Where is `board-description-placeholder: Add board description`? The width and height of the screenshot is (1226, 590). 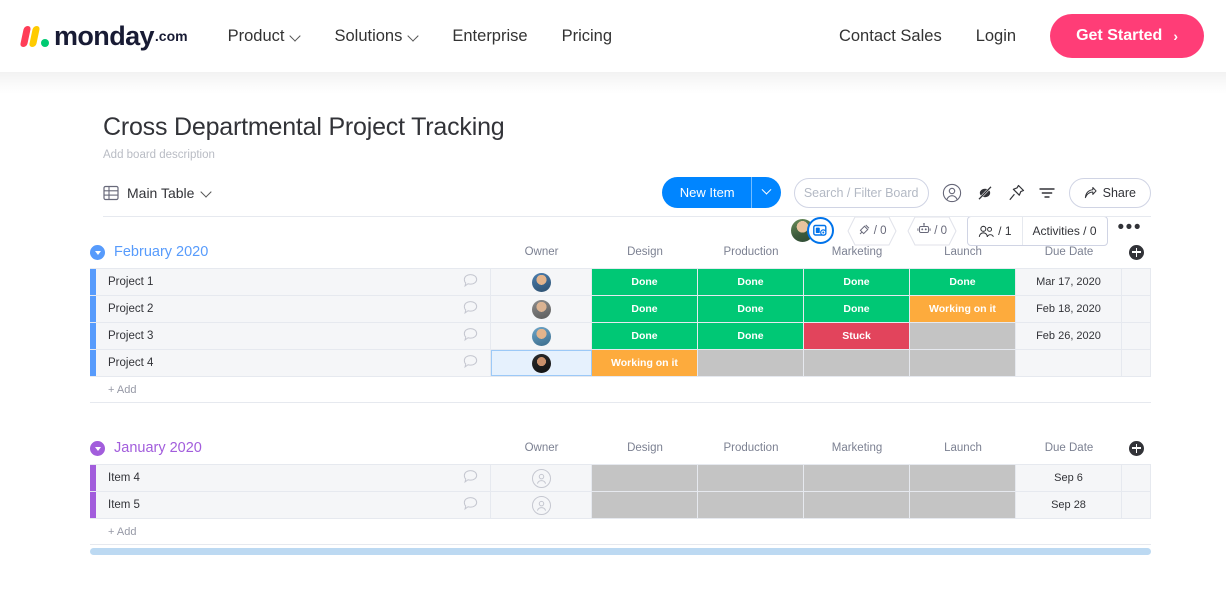
board-description-placeholder: Add board description is located at coordinates (303, 155).